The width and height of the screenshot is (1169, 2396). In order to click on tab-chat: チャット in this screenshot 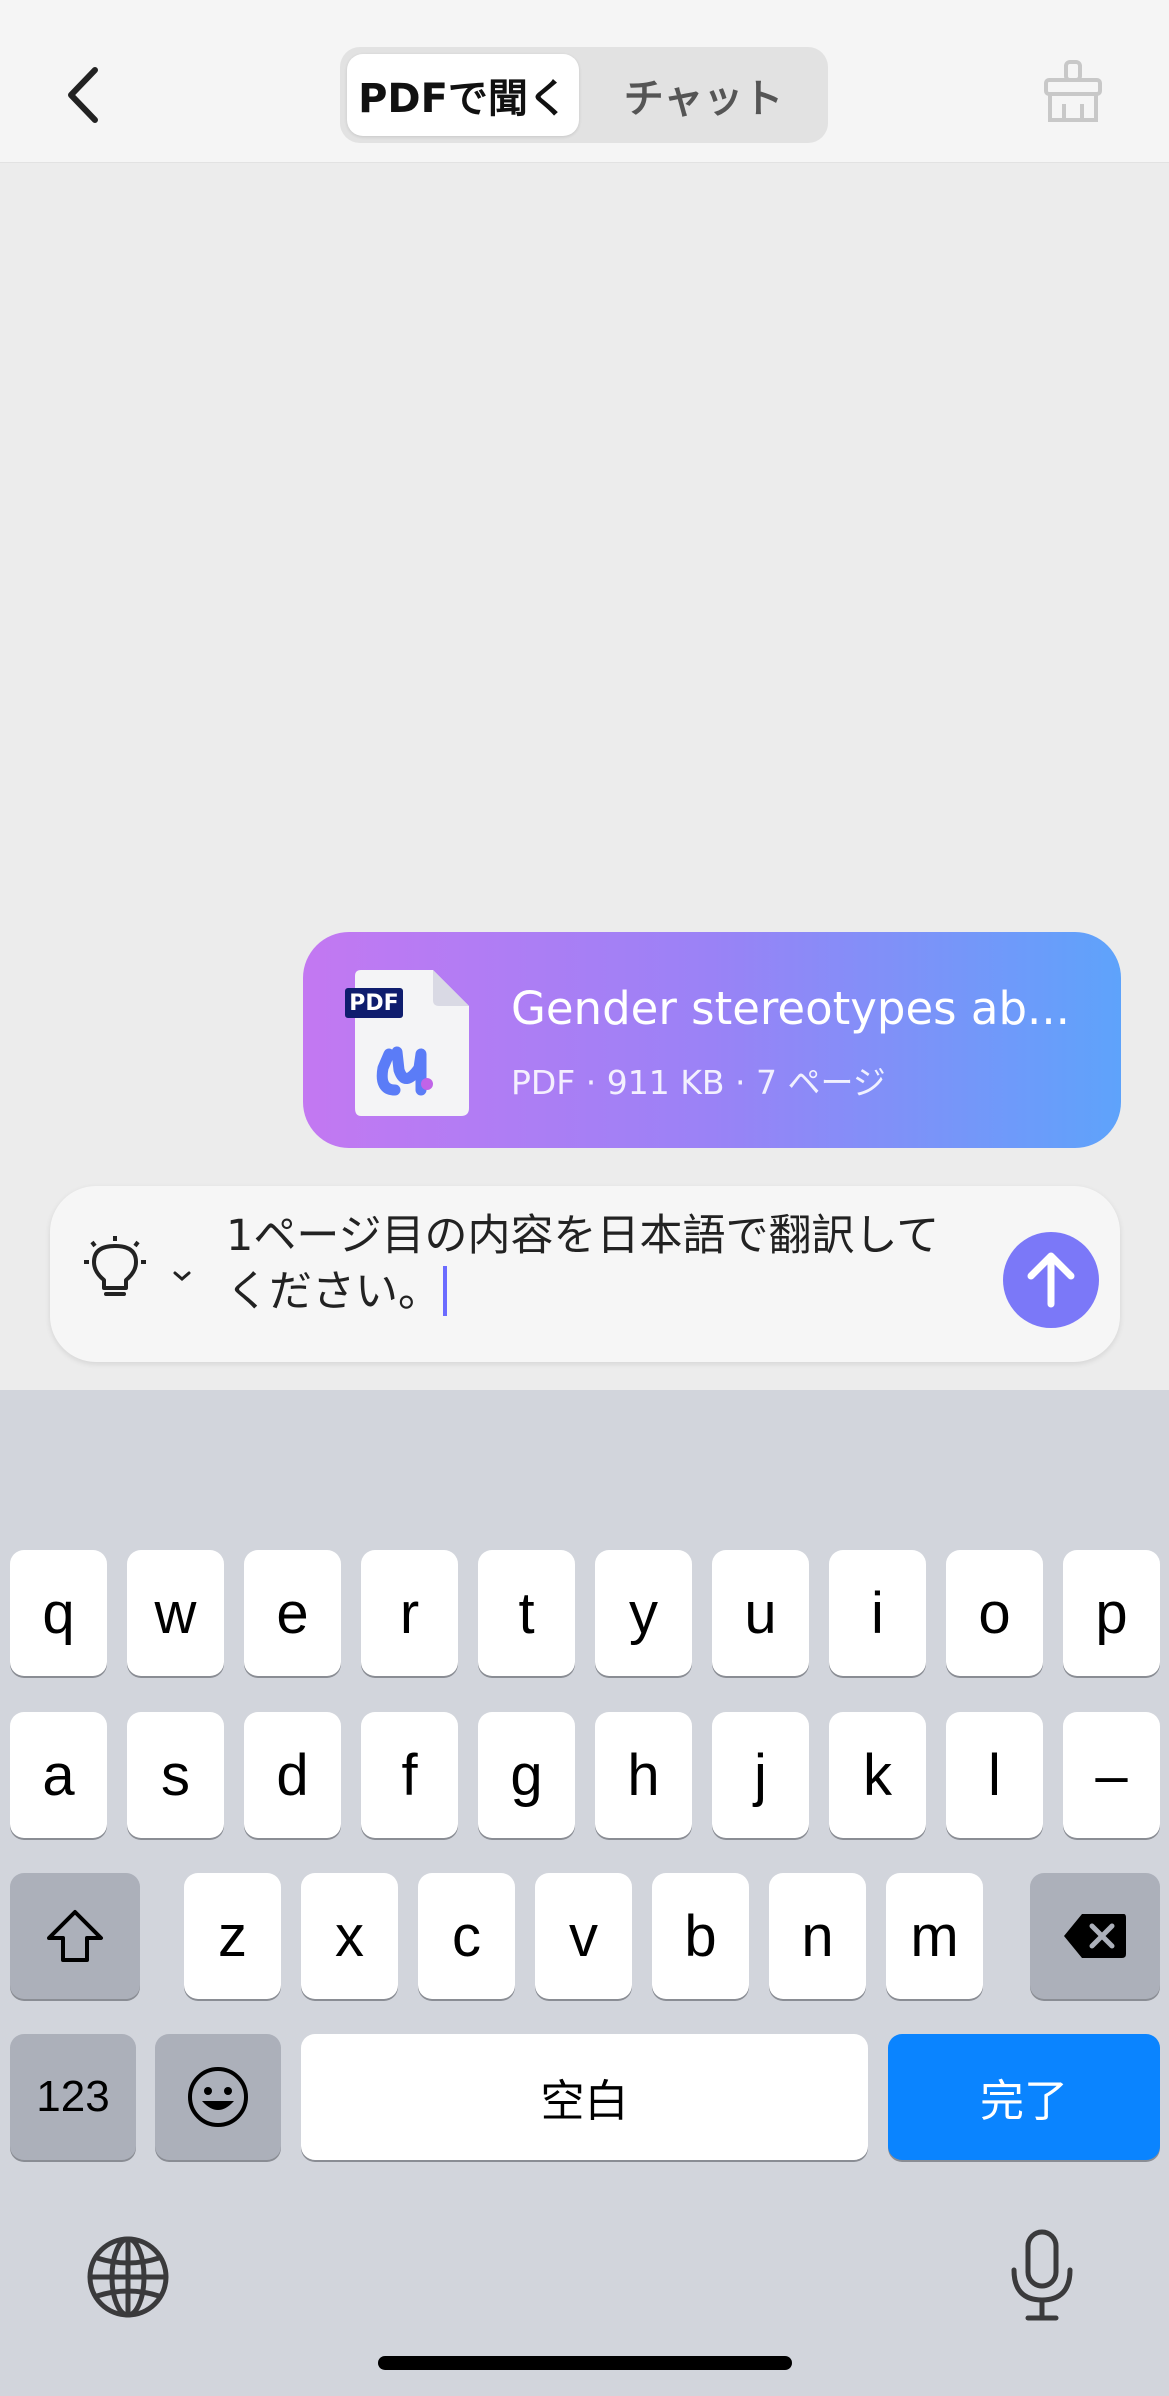, I will do `click(703, 95)`.